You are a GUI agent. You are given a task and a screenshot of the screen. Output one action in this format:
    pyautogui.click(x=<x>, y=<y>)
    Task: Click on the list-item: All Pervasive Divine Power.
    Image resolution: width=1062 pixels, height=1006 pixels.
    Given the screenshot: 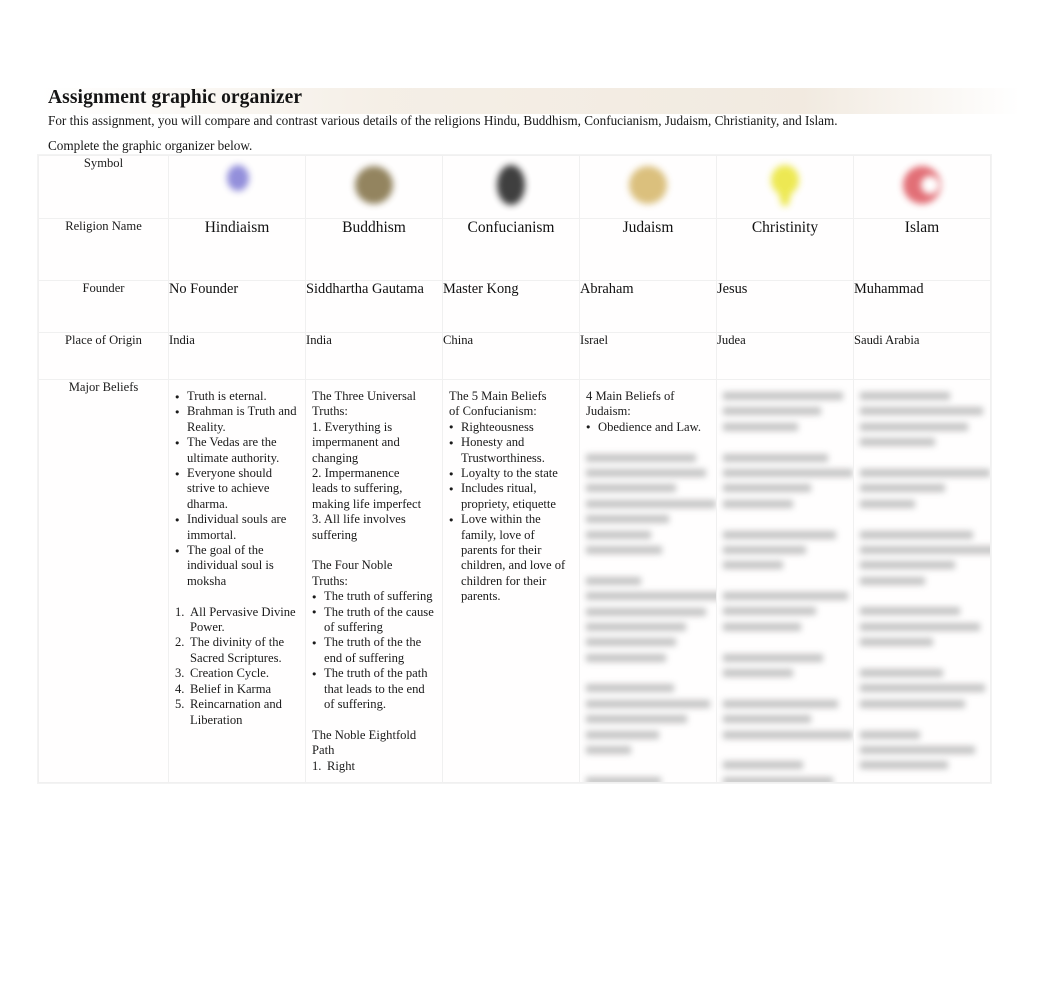 What is the action you would take?
    pyautogui.click(x=235, y=619)
    